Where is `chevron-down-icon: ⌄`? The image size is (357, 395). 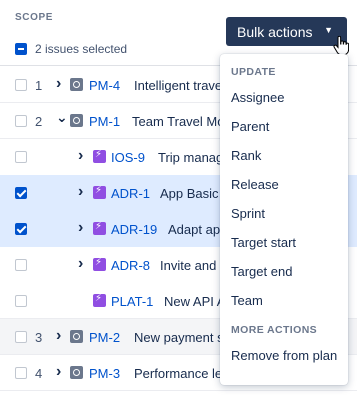 chevron-down-icon: ⌄ is located at coordinates (62, 117).